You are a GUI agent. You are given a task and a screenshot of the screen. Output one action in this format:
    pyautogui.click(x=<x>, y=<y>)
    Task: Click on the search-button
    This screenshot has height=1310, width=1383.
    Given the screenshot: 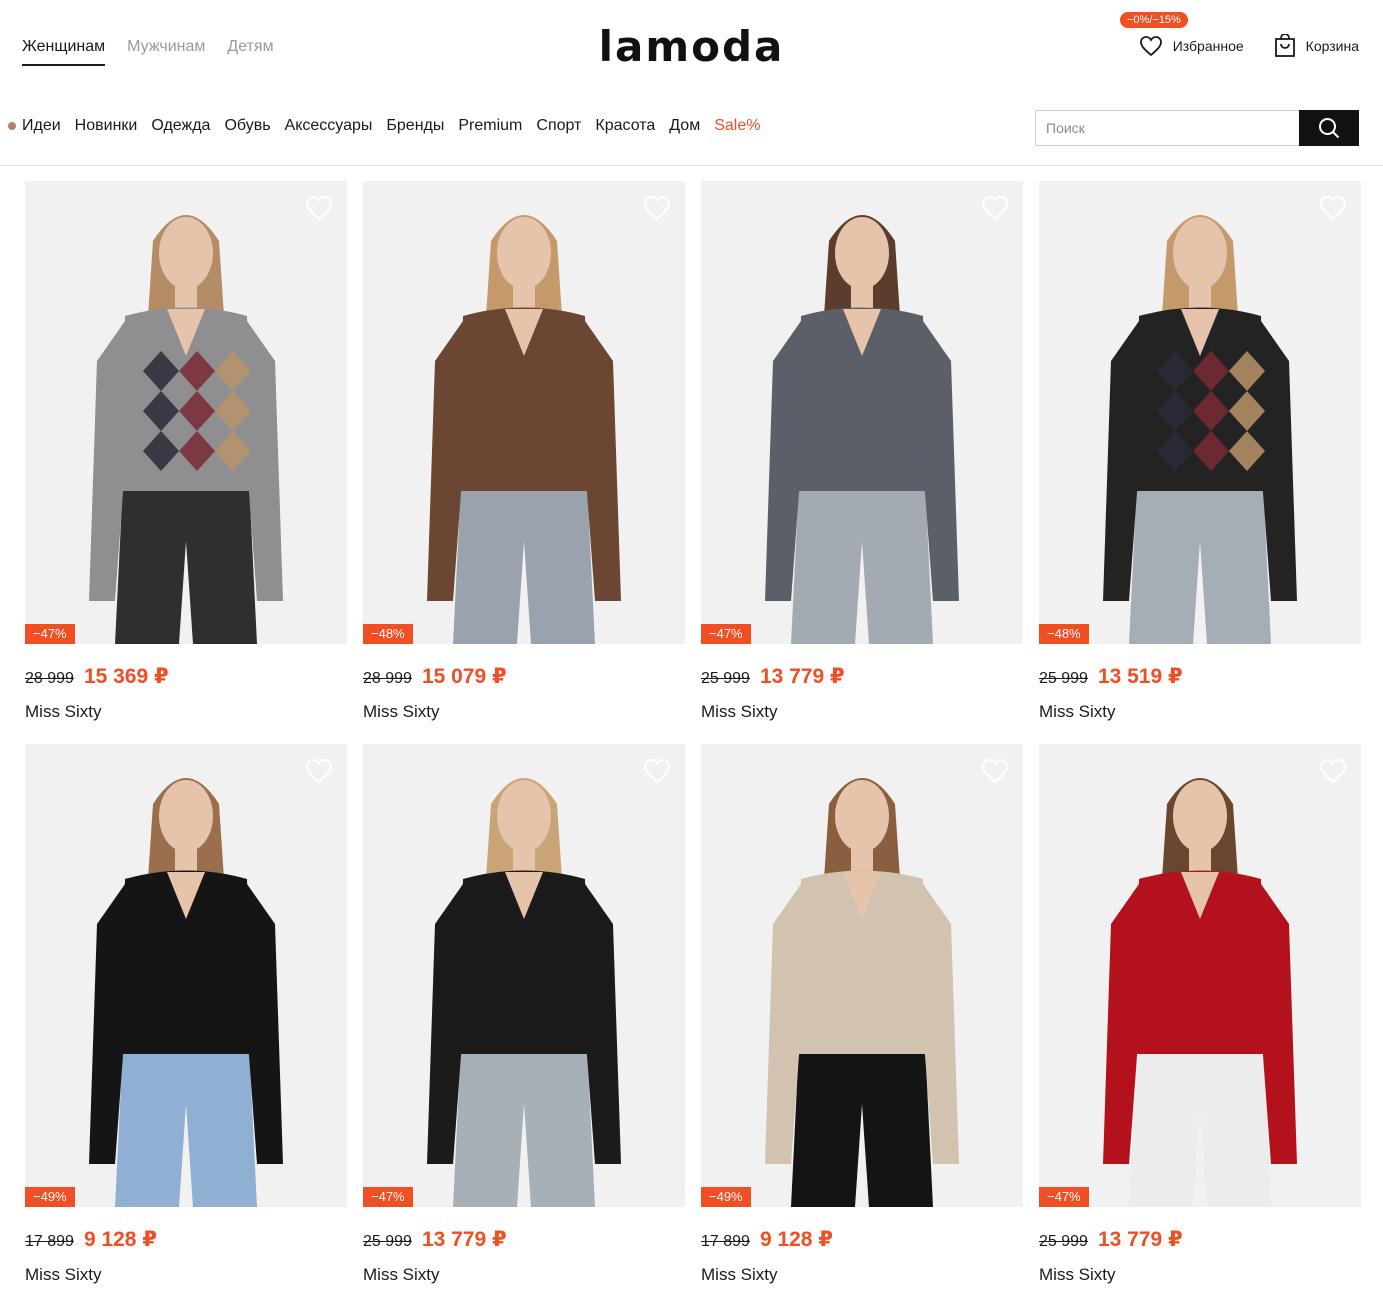 What is the action you would take?
    pyautogui.click(x=1329, y=128)
    